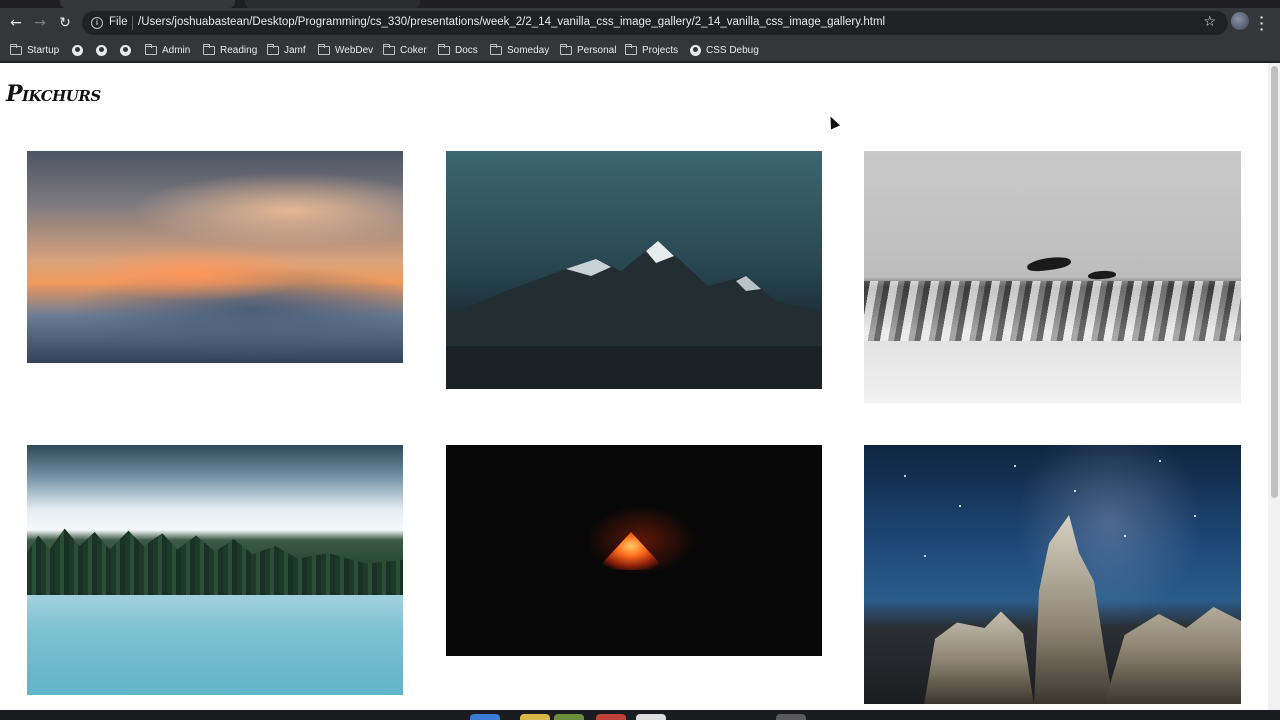 The height and width of the screenshot is (720, 1280). What do you see at coordinates (528, 50) in the screenshot?
I see `bookmark-label: Someday` at bounding box center [528, 50].